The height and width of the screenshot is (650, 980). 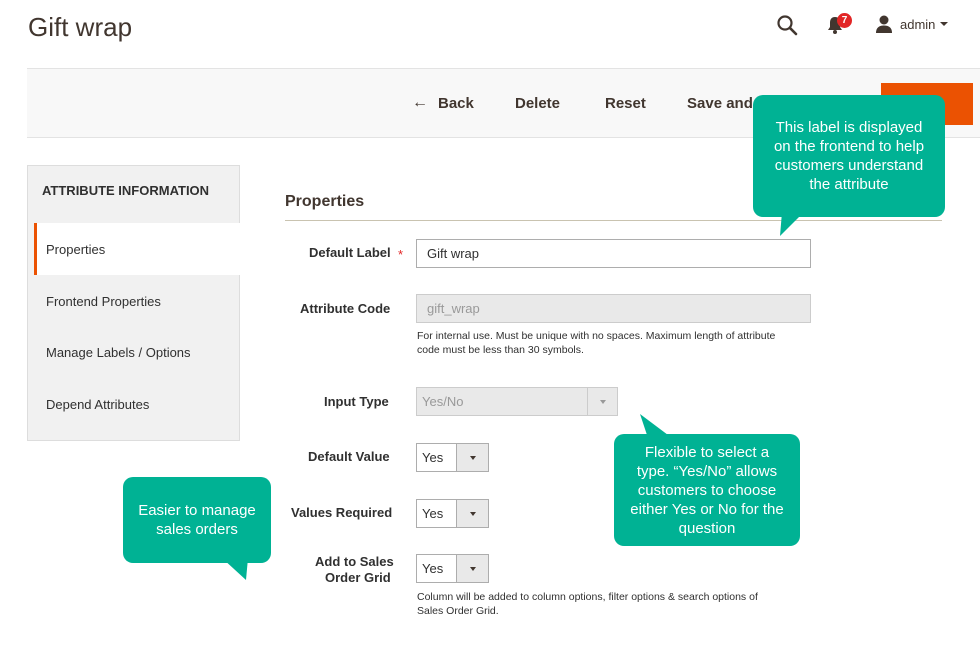 What do you see at coordinates (345, 308) in the screenshot?
I see `attribute-code-label: Attribute Code` at bounding box center [345, 308].